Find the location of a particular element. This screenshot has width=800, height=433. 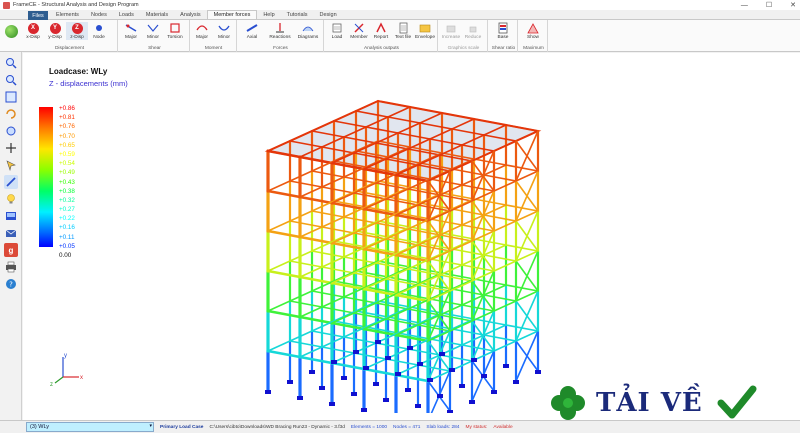

close-button: ✕ is located at coordinates (793, 5).